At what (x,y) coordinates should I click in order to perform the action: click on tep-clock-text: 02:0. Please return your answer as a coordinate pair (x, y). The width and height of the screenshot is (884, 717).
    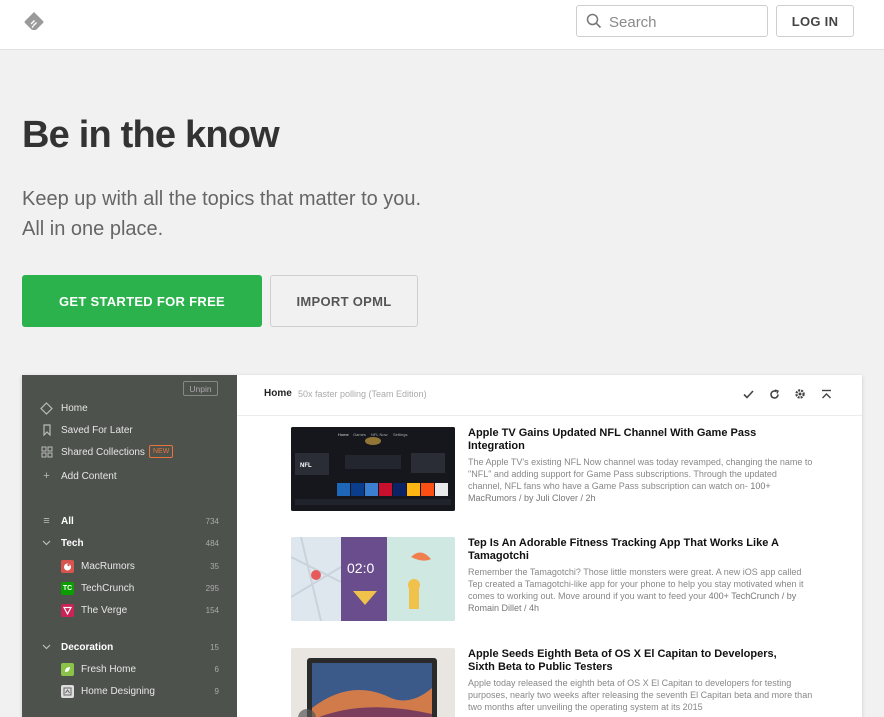
    Looking at the image, I should click on (360, 568).